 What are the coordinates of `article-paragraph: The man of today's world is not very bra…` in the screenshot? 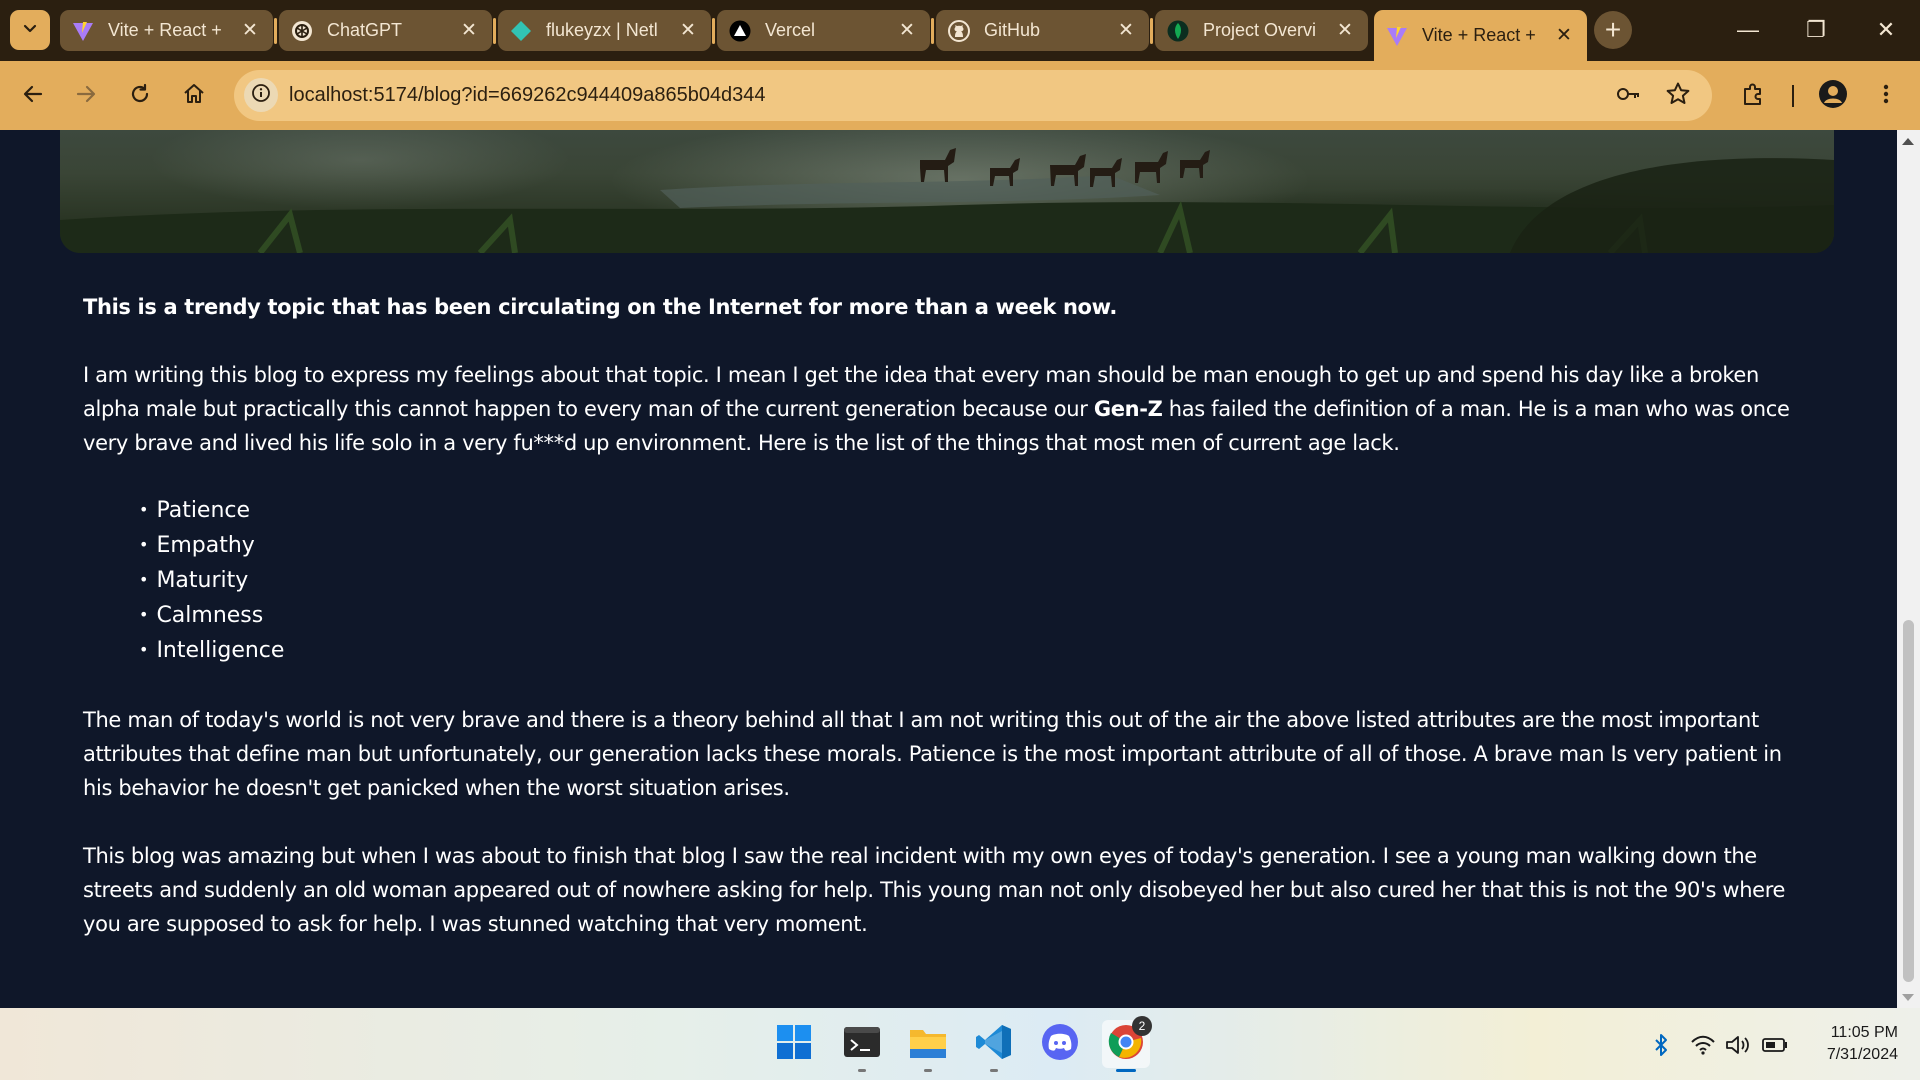 It's located at (932, 754).